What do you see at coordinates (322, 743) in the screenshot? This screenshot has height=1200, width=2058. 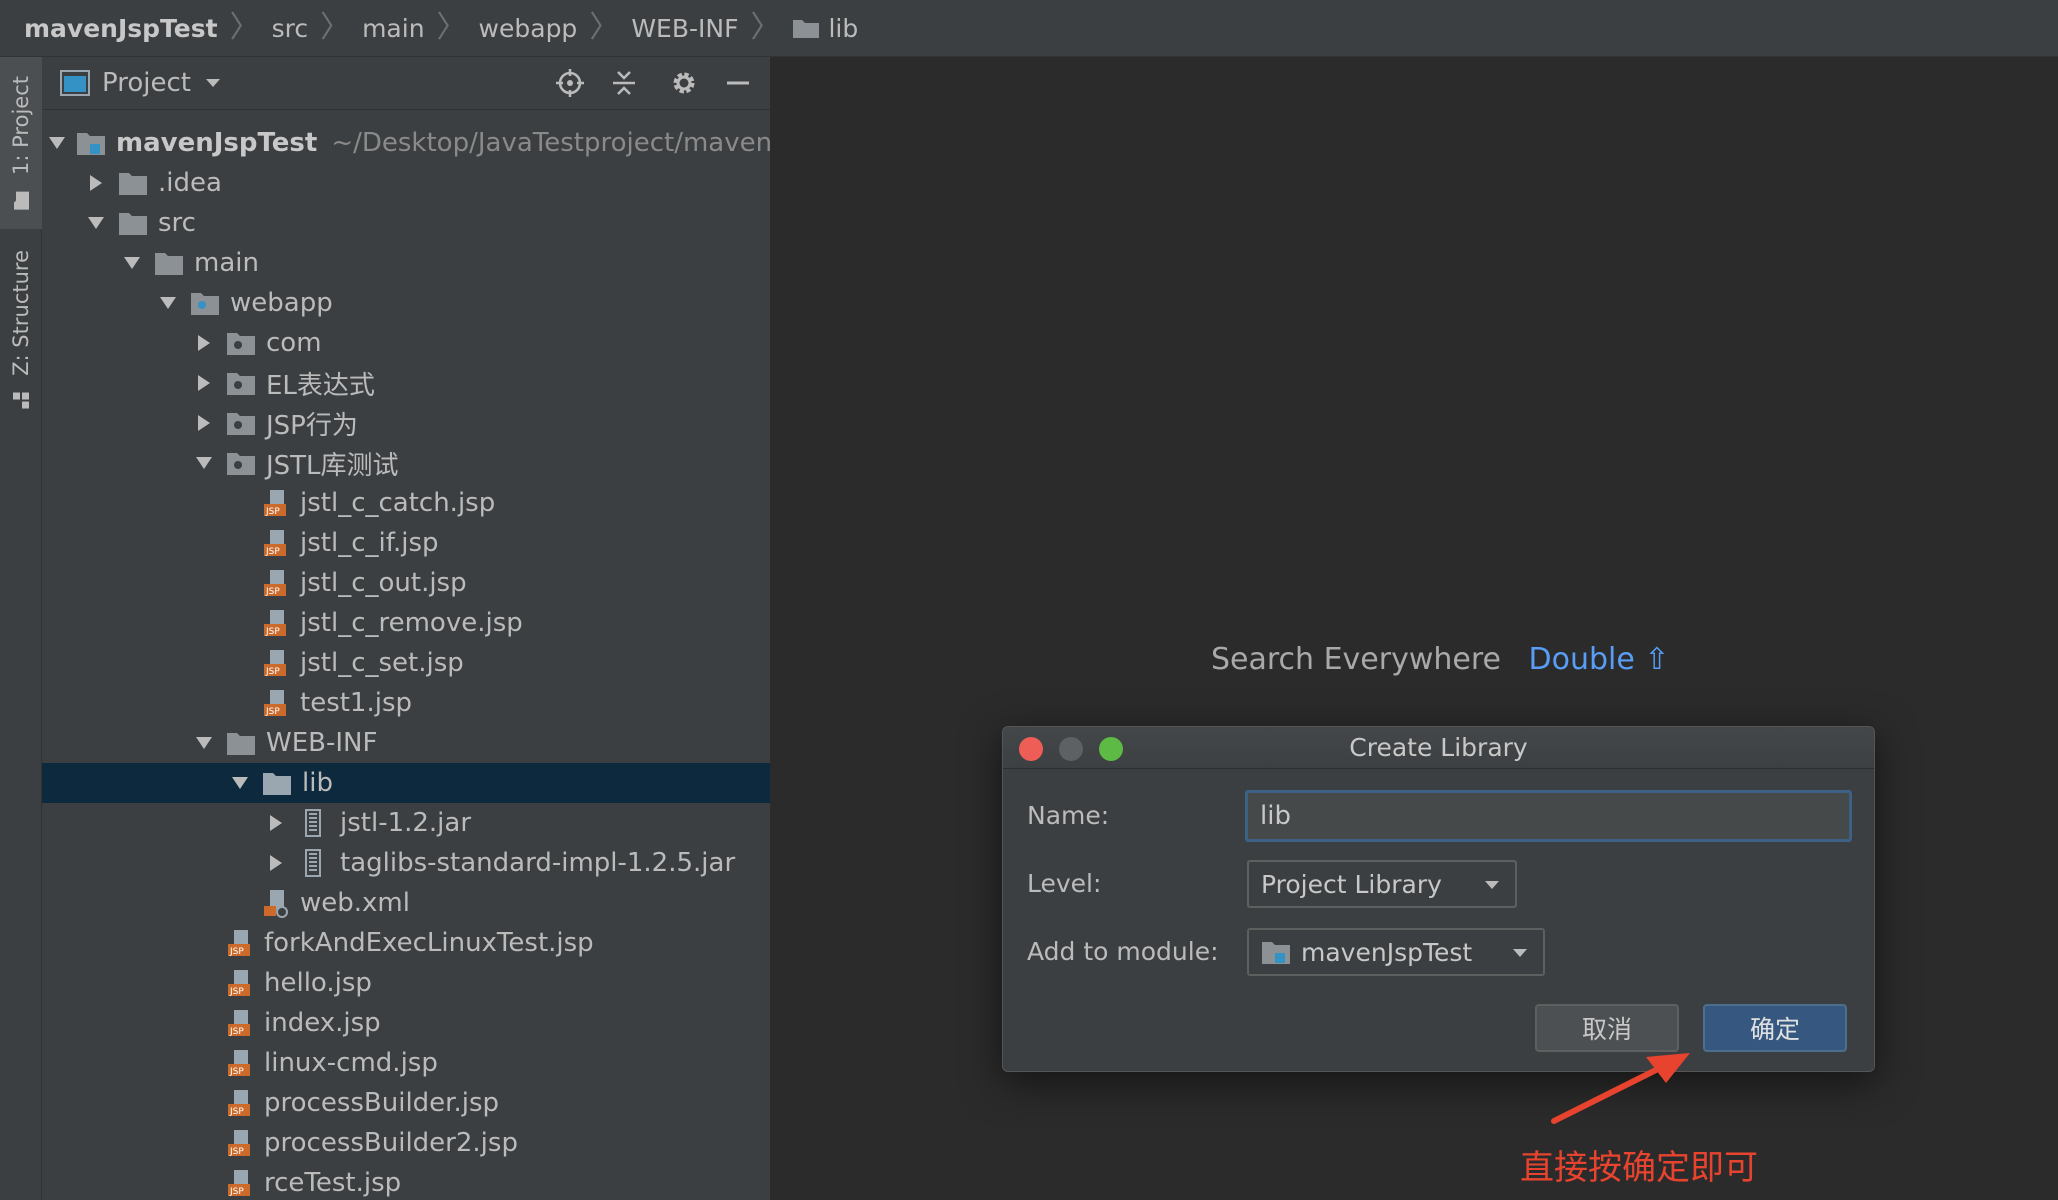 I see `tree-item-label: WEB-INF` at bounding box center [322, 743].